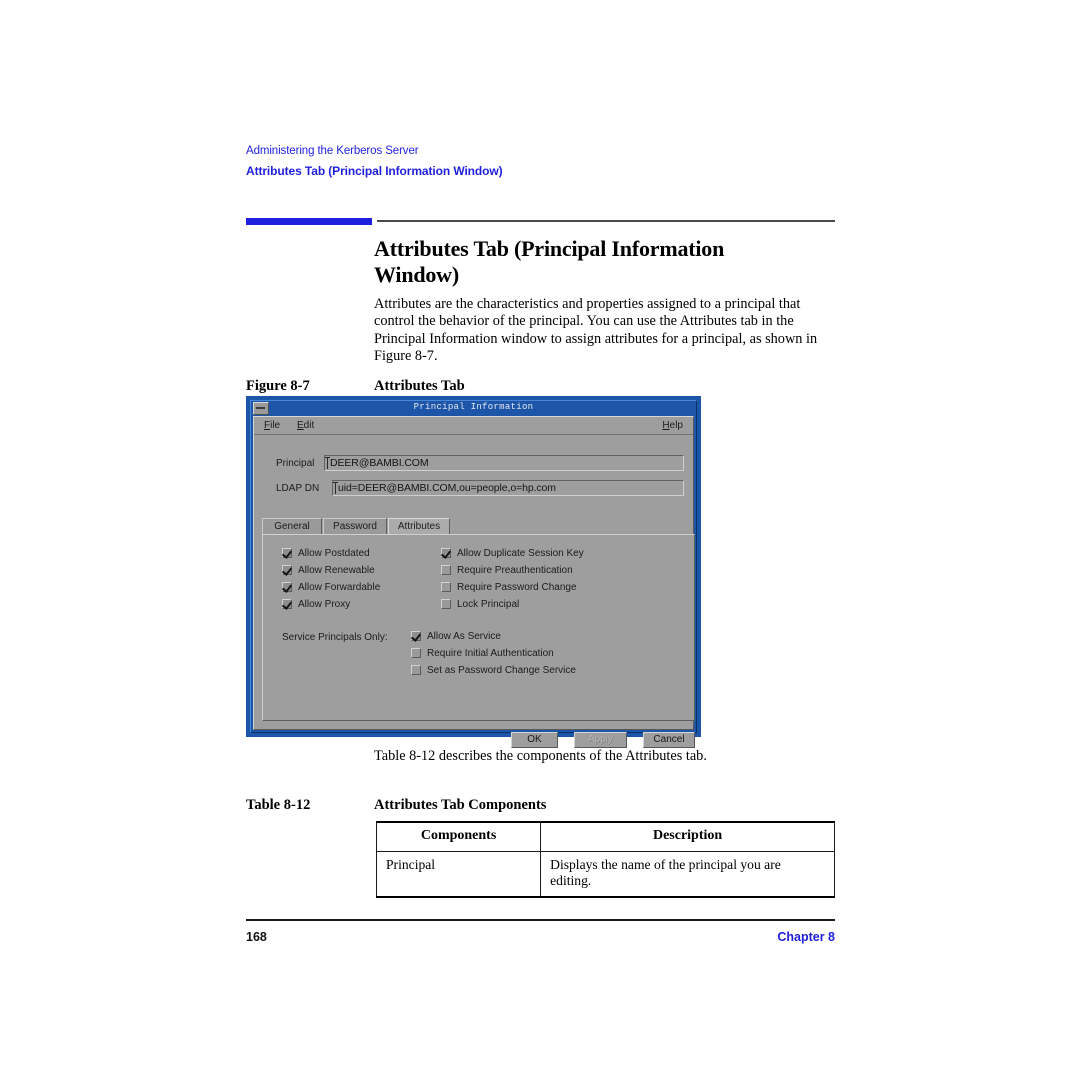 This screenshot has height=1080, width=1080. Describe the element at coordinates (298, 488) in the screenshot. I see `ldap-dn-field-label: LDAP DN` at that location.